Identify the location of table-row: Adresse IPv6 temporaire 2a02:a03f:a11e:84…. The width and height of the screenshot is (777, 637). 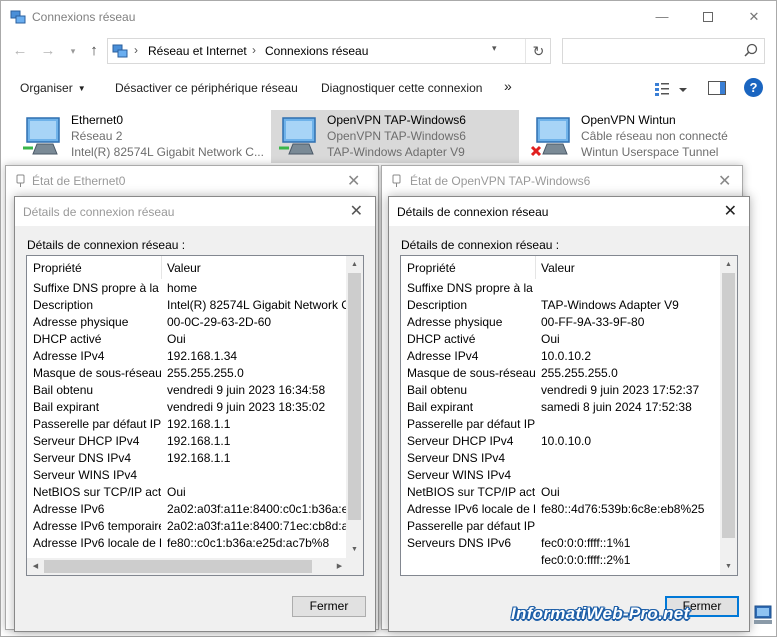
(188, 526).